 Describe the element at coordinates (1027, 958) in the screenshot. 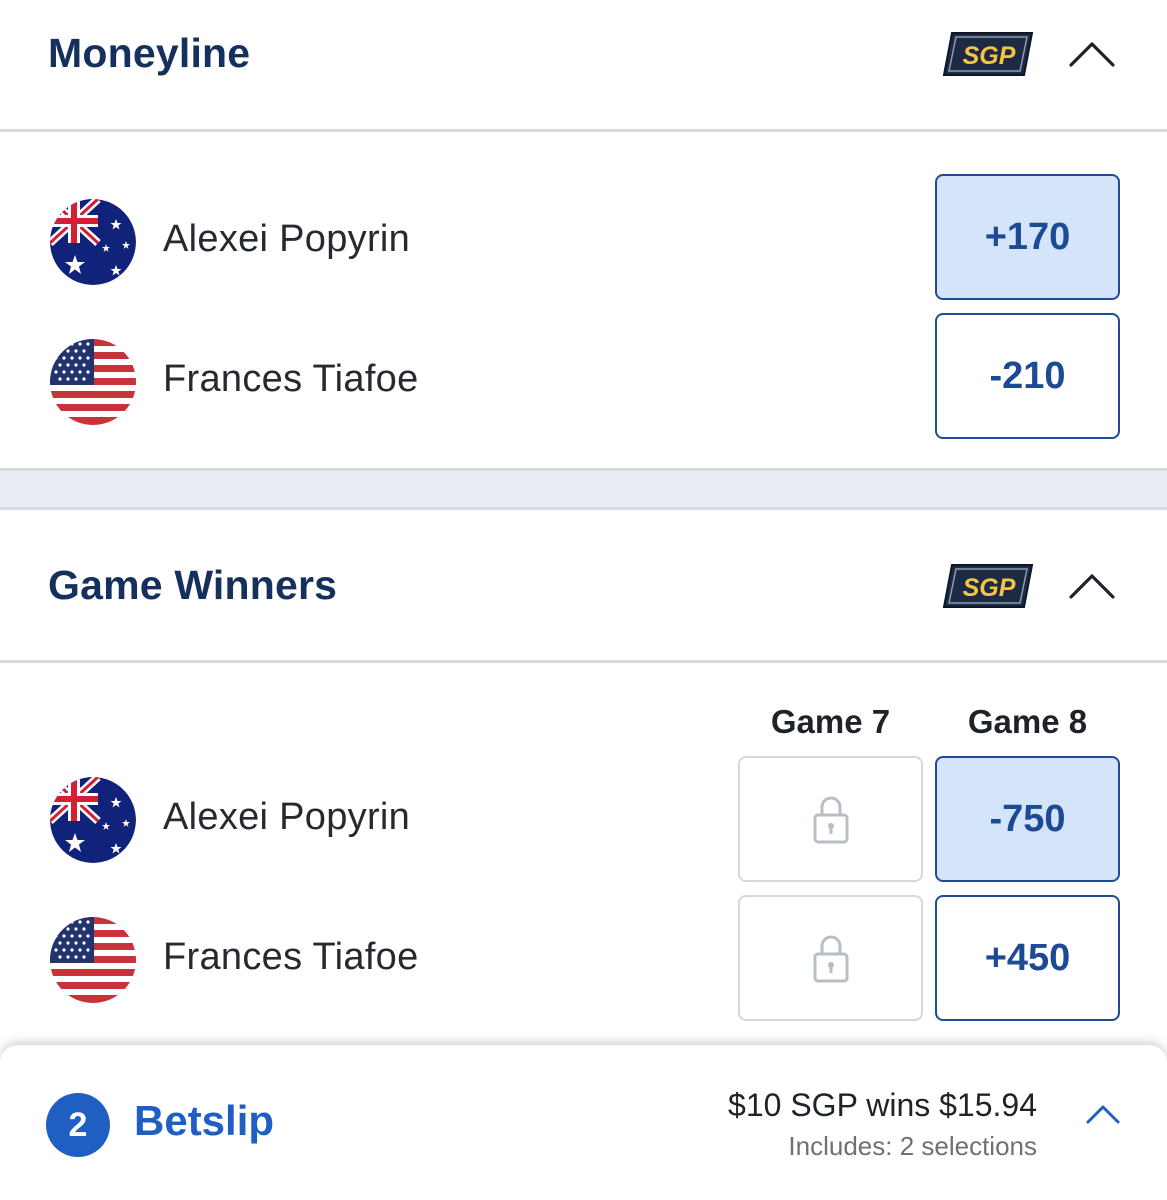

I see `odds-button-tiafoe-game-8: +450` at that location.